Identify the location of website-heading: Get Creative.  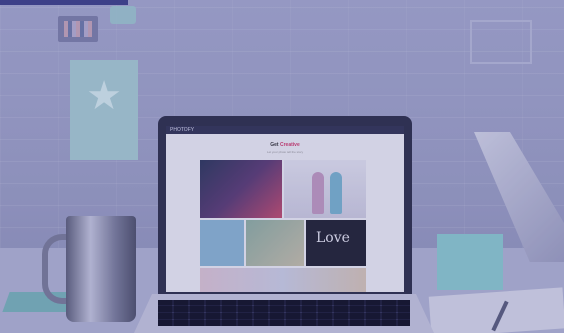
(285, 145).